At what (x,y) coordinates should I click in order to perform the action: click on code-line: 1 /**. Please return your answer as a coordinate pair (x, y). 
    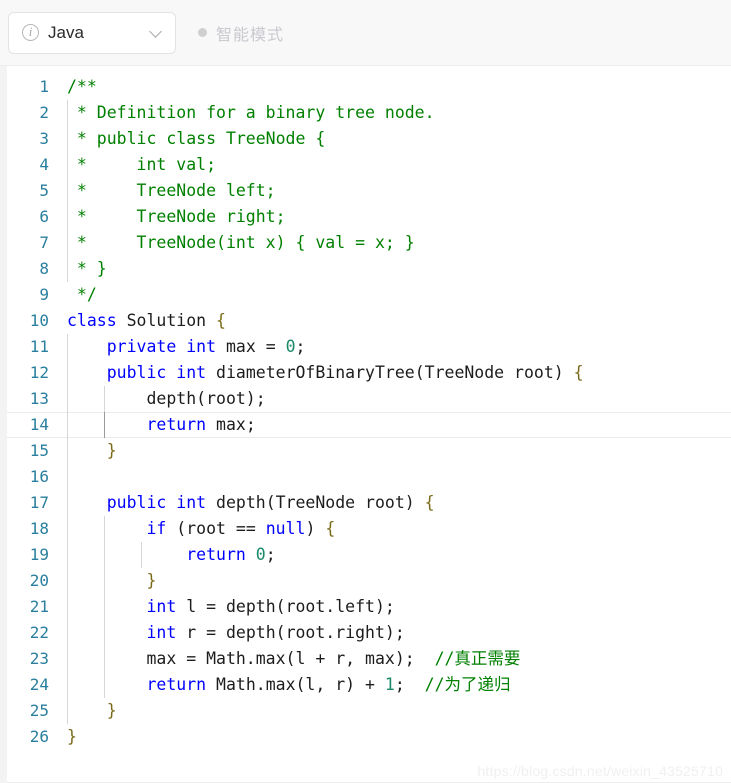
    Looking at the image, I should click on (369, 87).